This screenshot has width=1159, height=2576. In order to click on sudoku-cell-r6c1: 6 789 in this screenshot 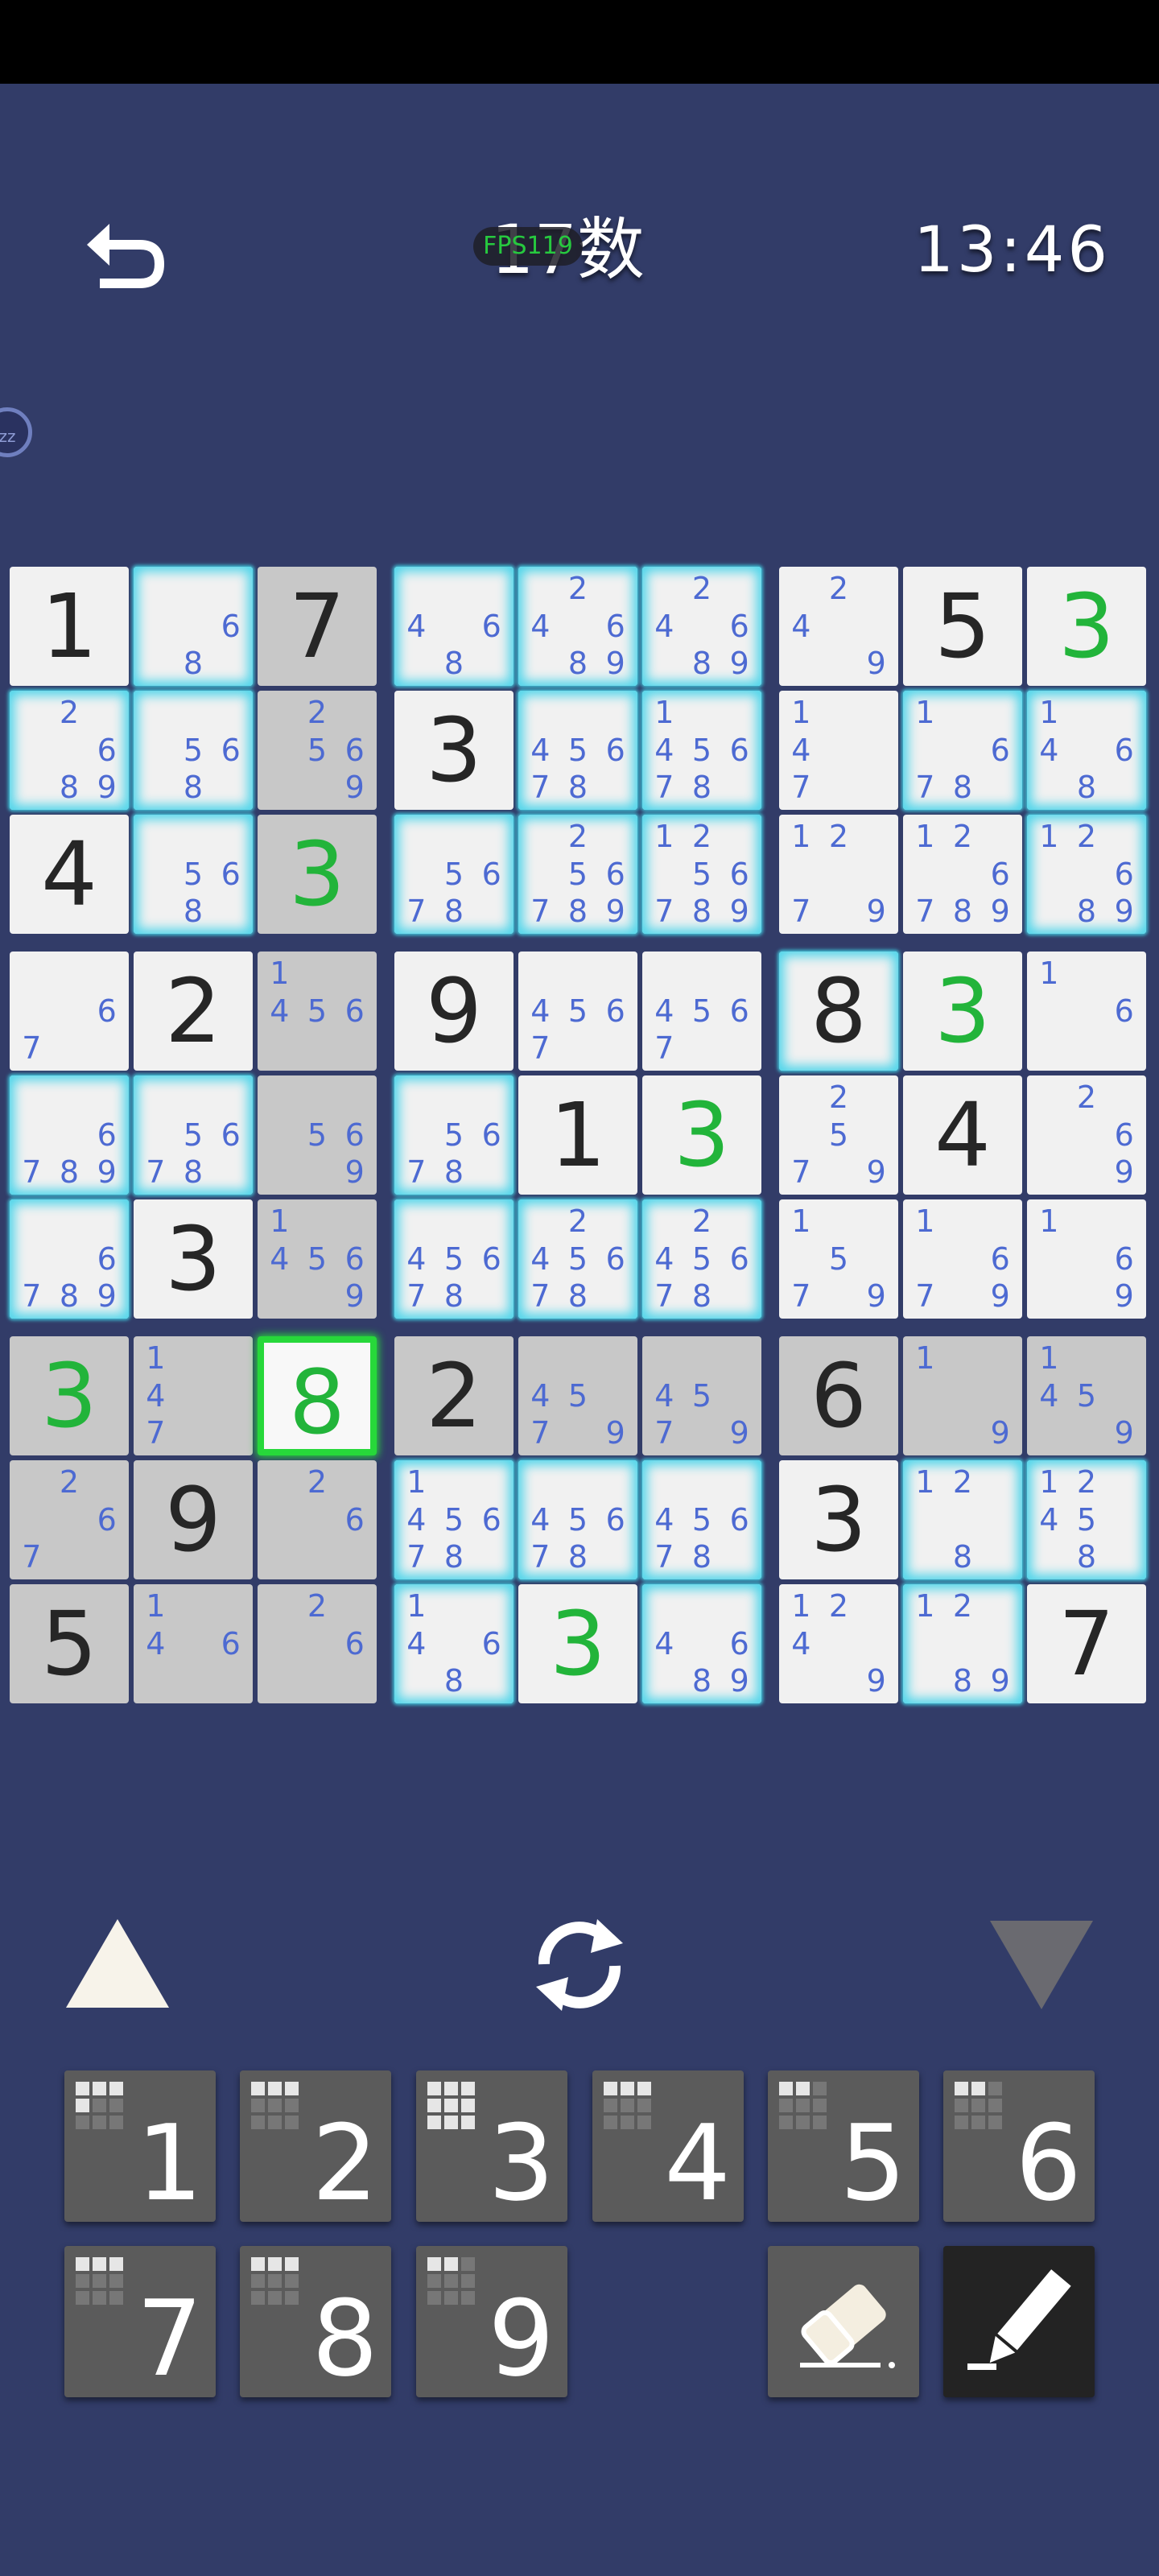, I will do `click(69, 1259)`.